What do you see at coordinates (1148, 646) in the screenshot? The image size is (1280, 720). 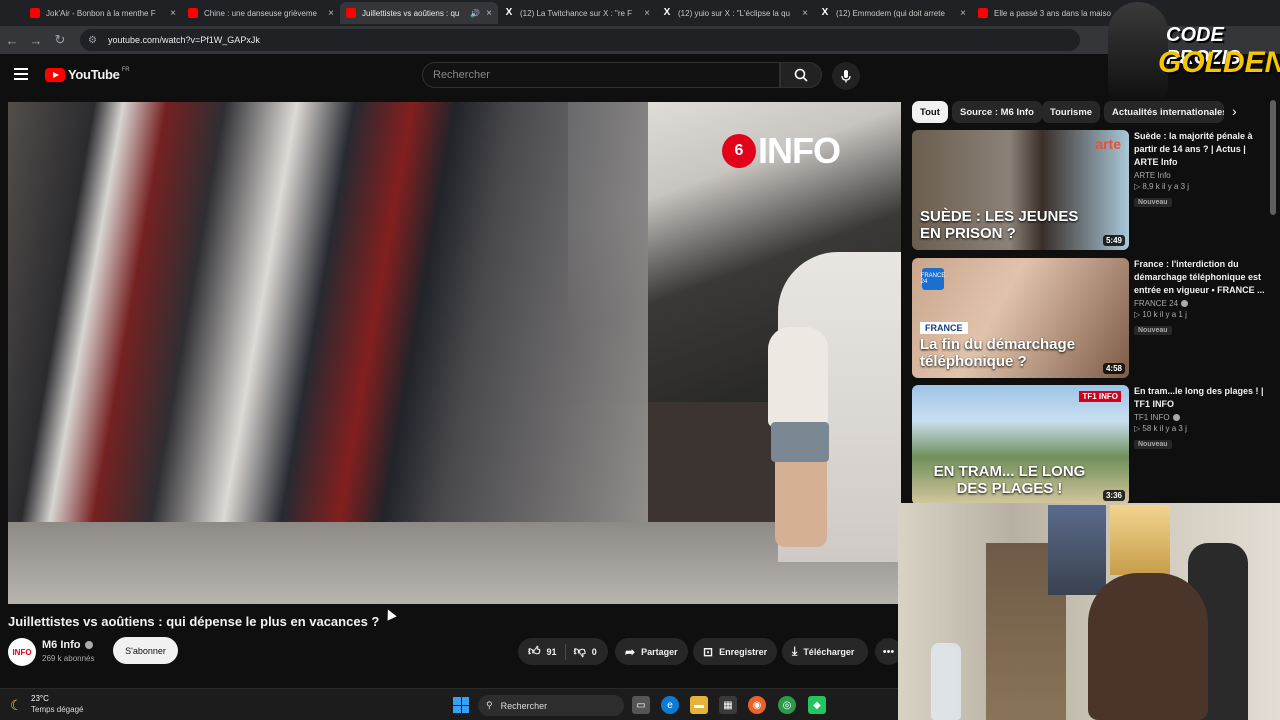 I see `webcam-streamer` at bounding box center [1148, 646].